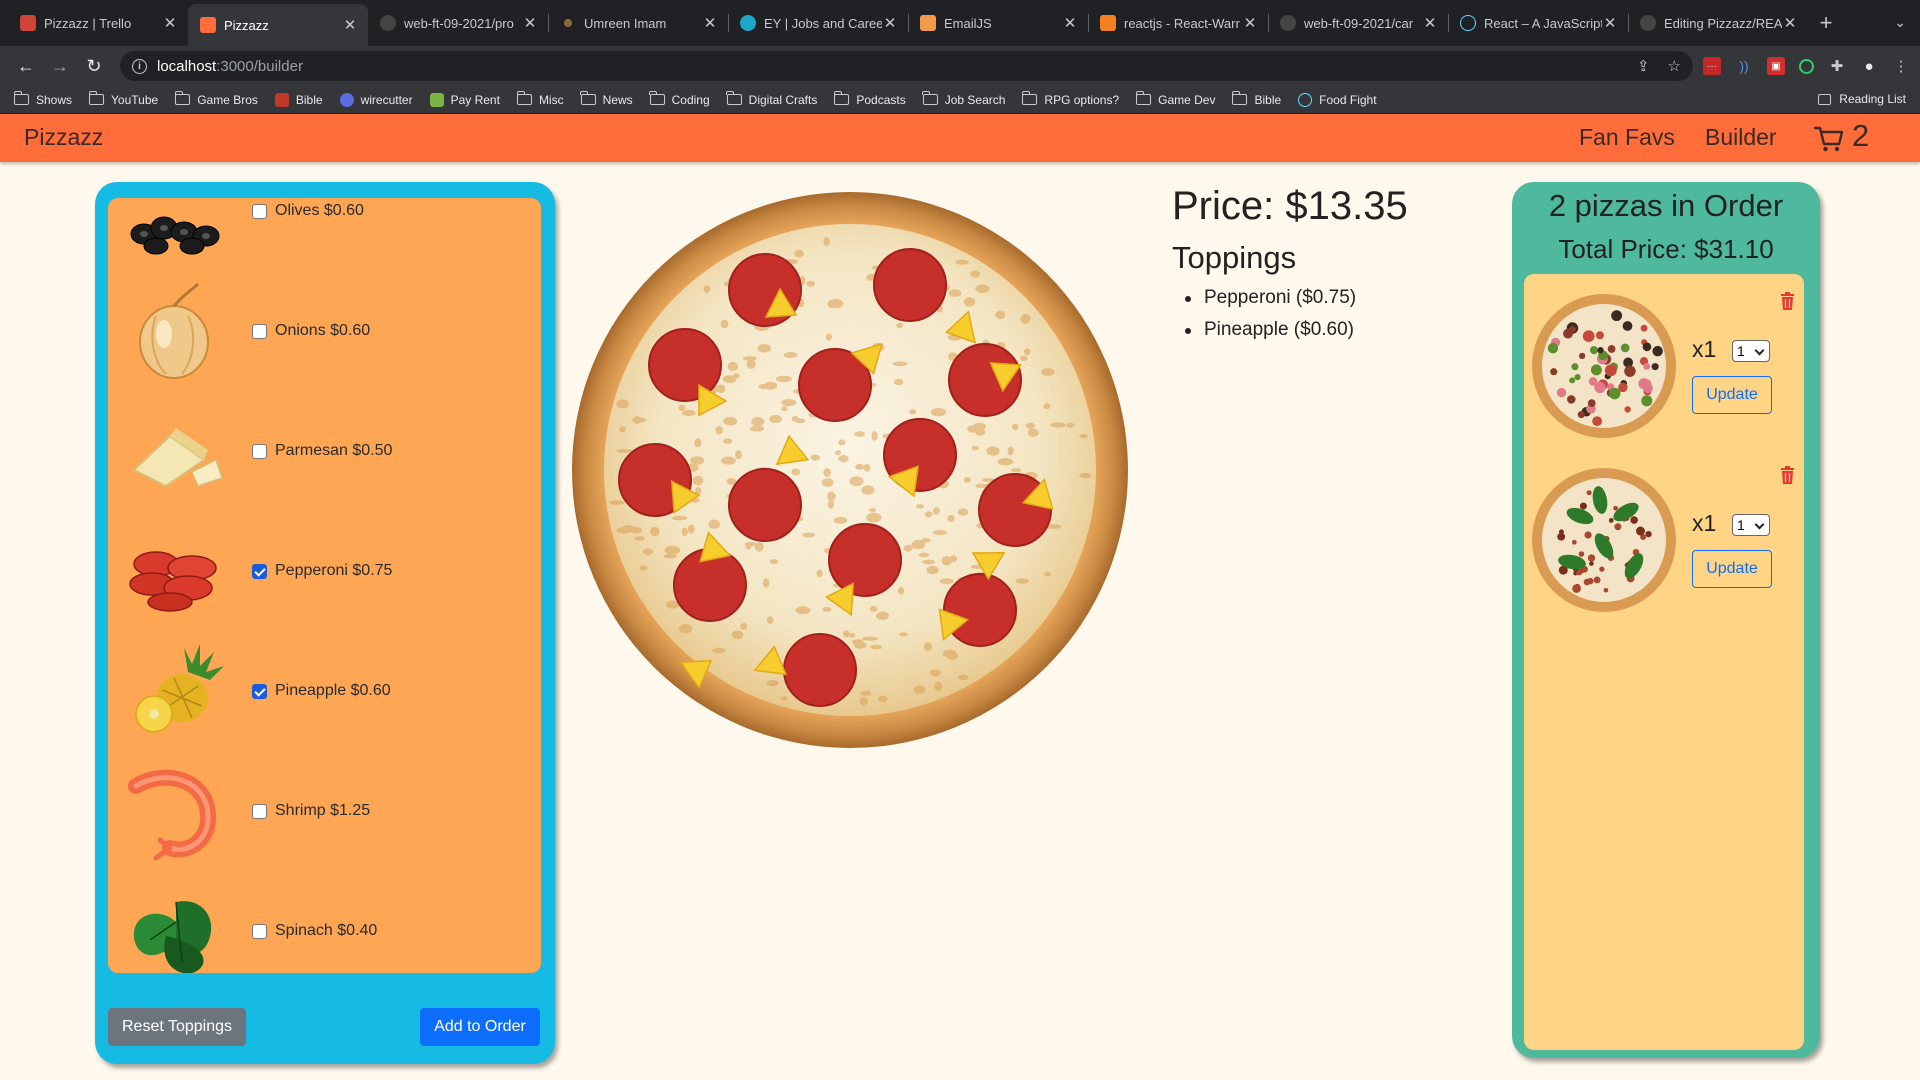 The image size is (1920, 1080). I want to click on grammarly-extension-icon, so click(1806, 66).